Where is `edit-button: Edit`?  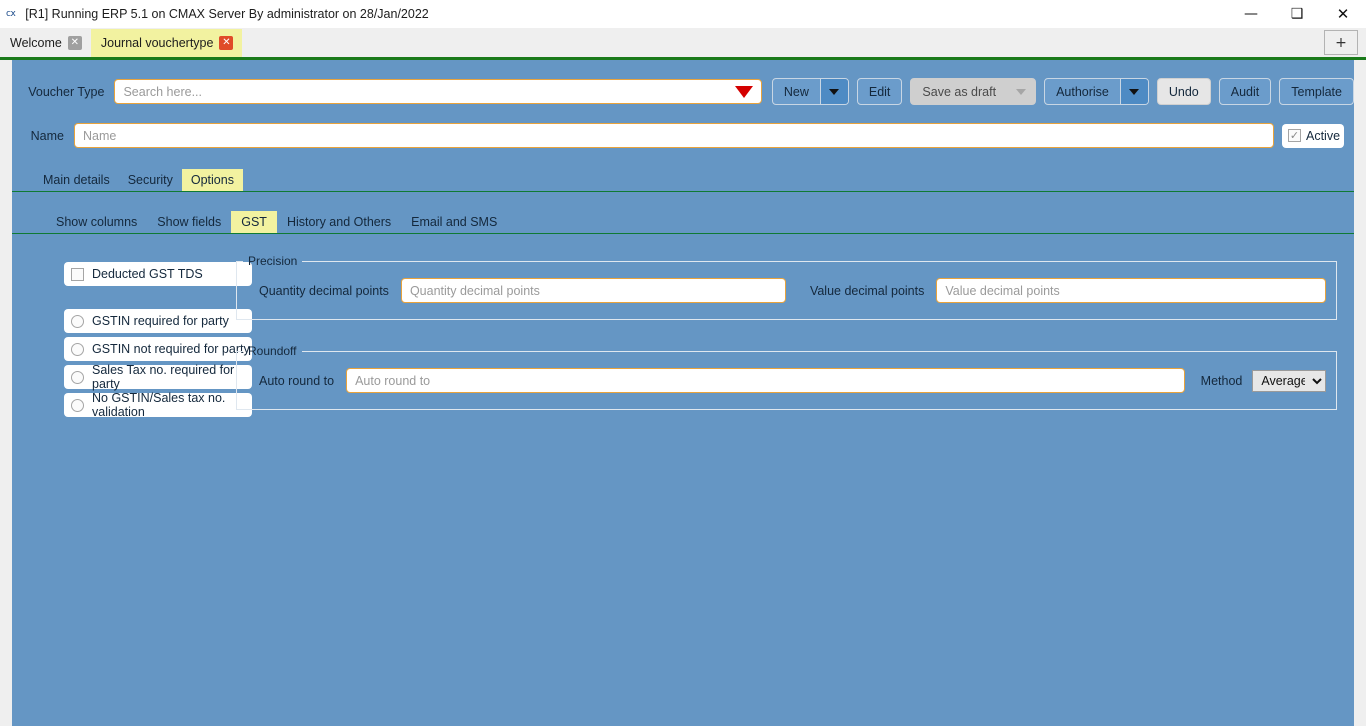 edit-button: Edit is located at coordinates (879, 91).